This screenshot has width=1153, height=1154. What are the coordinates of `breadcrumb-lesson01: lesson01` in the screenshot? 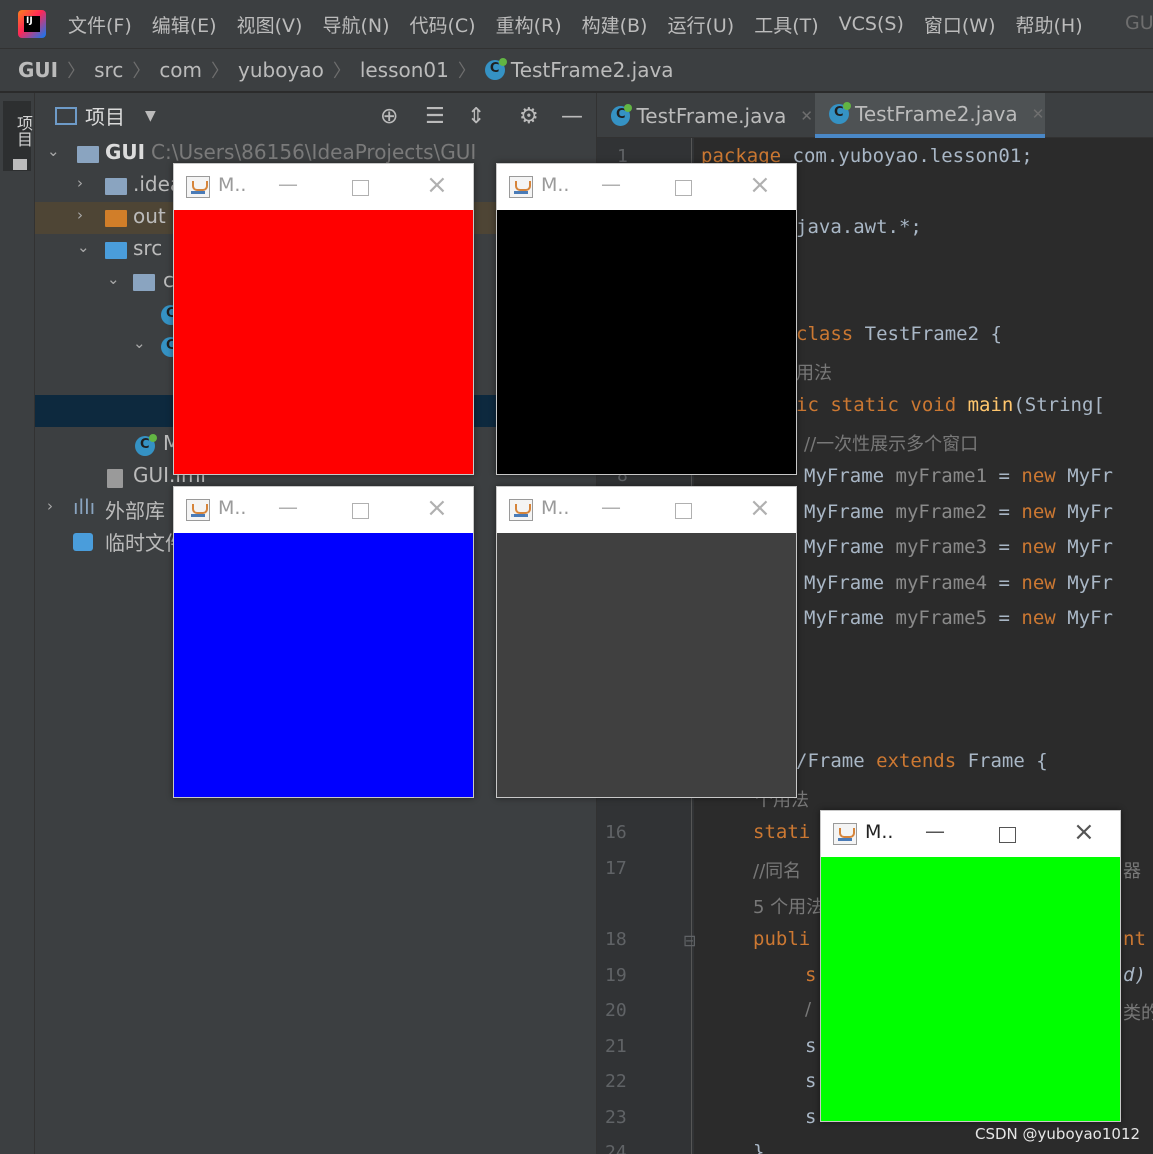 It's located at (404, 70).